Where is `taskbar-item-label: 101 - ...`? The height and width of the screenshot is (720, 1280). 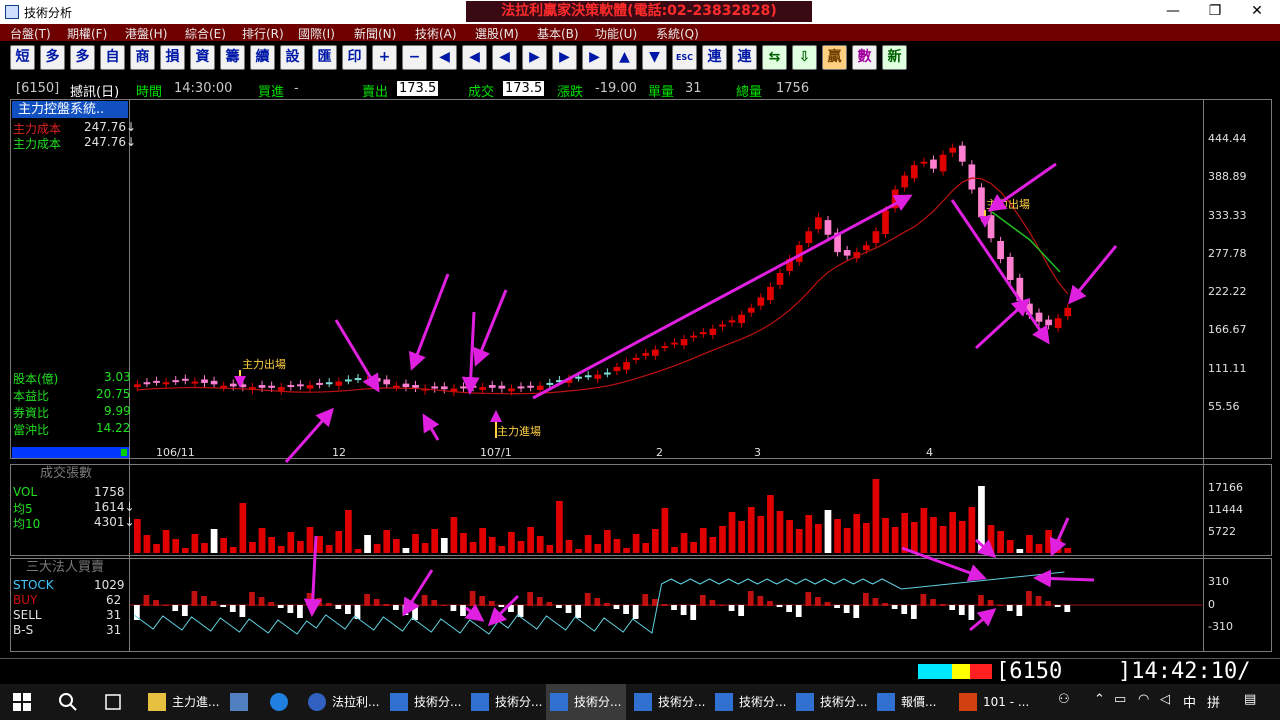 taskbar-item-label: 101 - ... is located at coordinates (1006, 702).